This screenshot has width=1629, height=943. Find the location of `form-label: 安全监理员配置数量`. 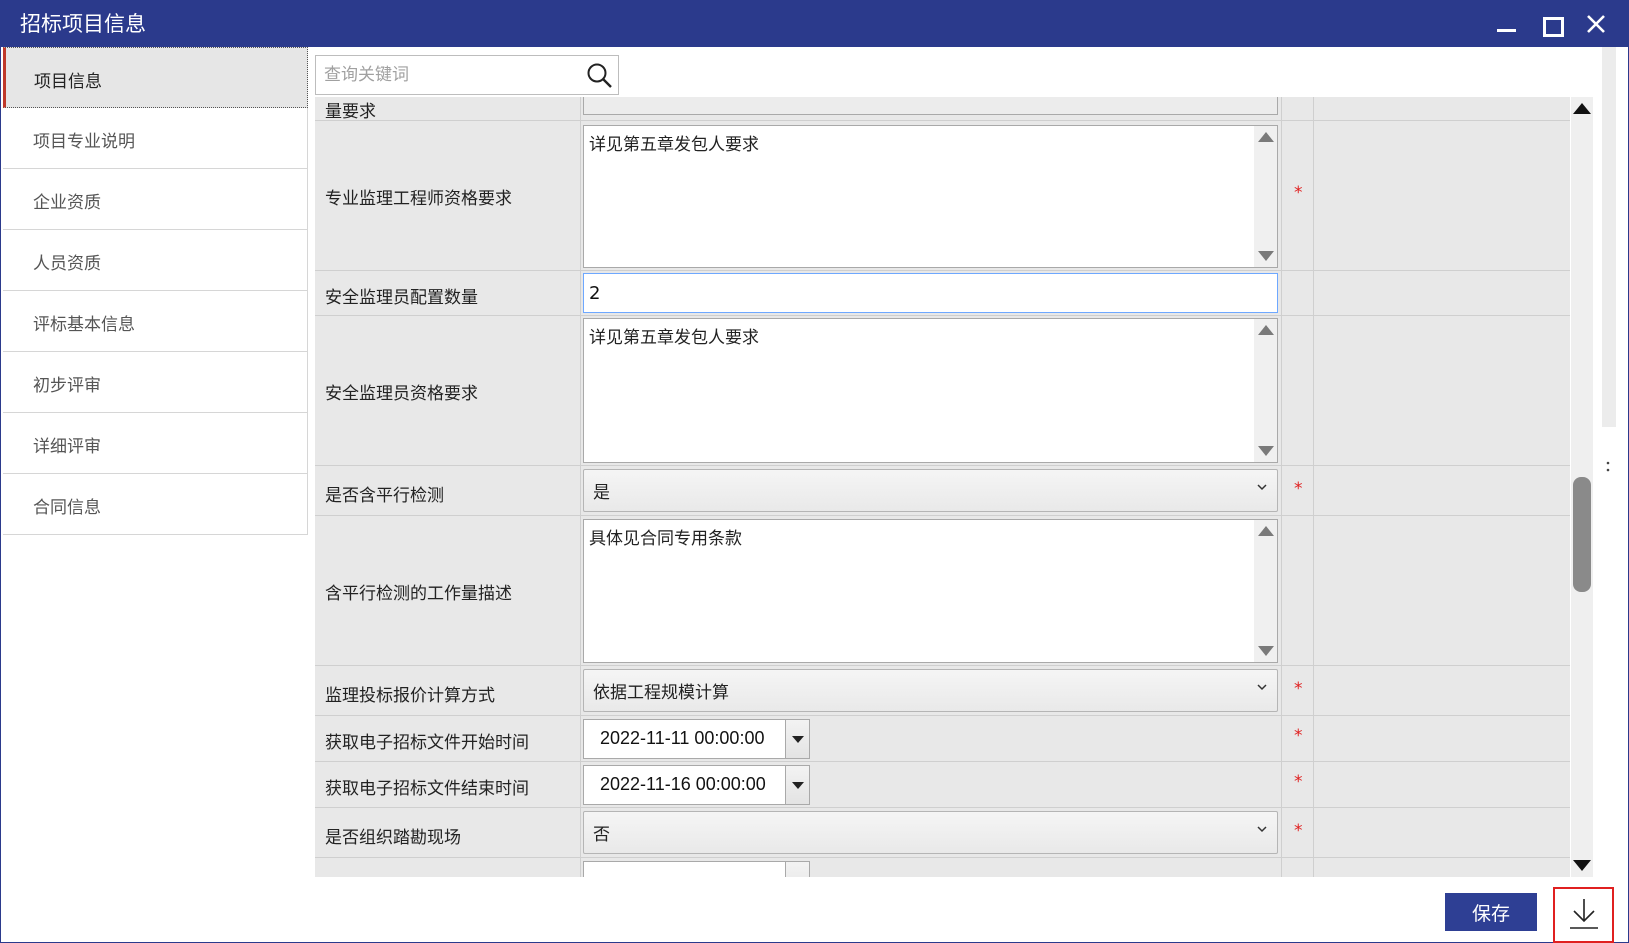

form-label: 安全监理员配置数量 is located at coordinates (401, 298).